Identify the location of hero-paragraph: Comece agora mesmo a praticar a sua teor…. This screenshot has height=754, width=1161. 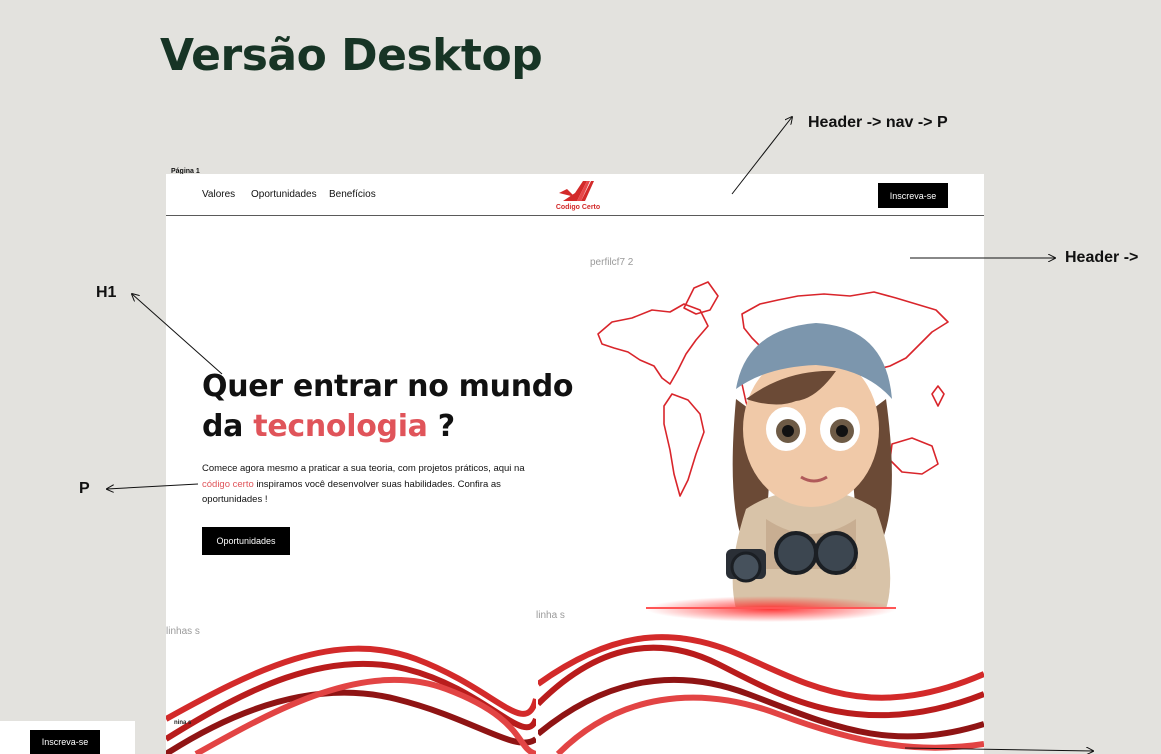
(367, 484).